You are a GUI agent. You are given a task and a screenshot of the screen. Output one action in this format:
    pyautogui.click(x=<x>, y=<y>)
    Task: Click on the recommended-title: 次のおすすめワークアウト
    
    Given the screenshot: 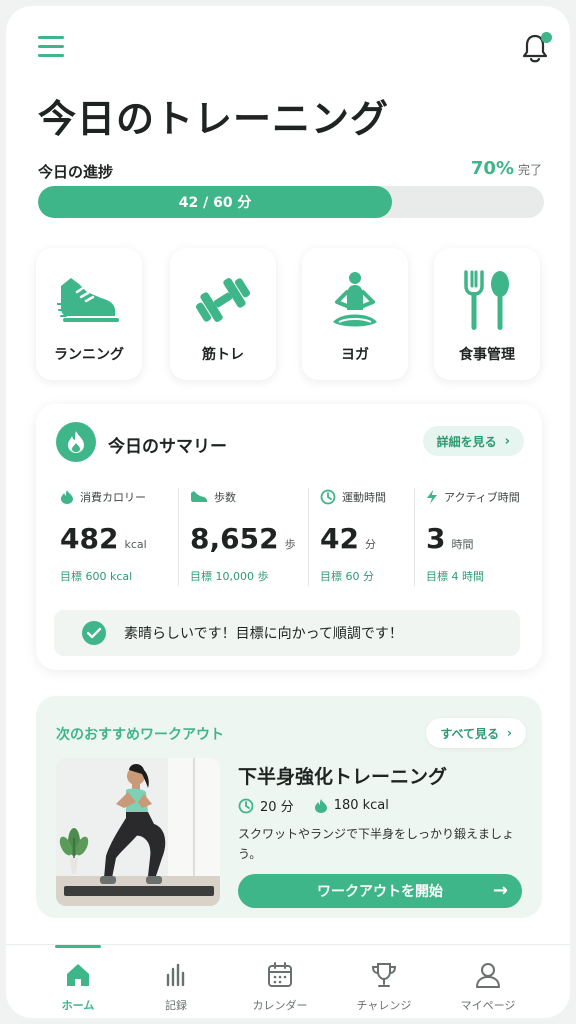 What is the action you would take?
    pyautogui.click(x=140, y=735)
    